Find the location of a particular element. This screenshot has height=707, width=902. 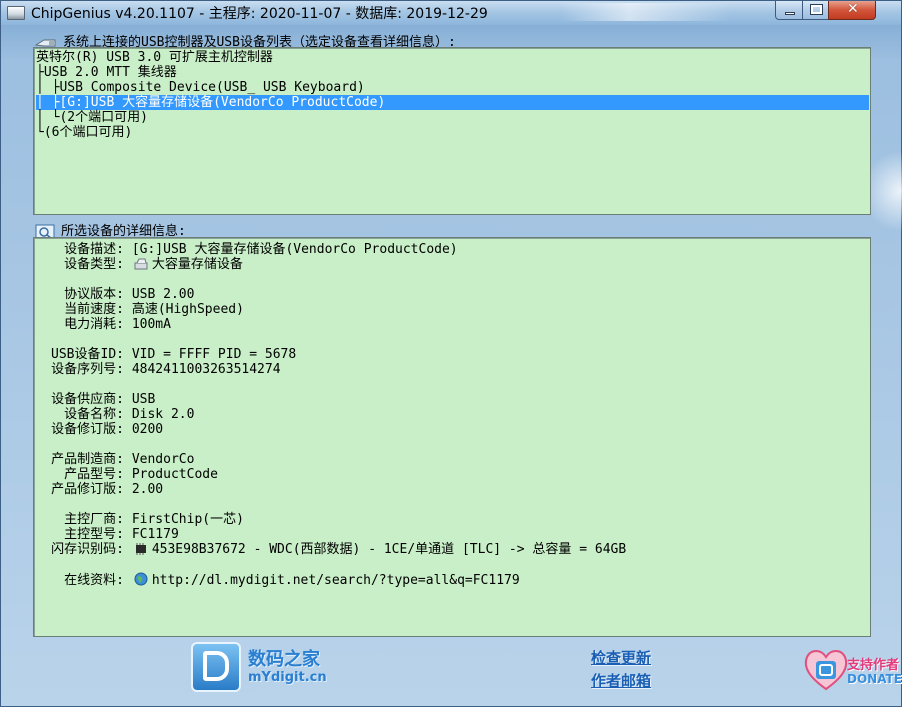

donate-link: 支持作者 is located at coordinates (873, 663).